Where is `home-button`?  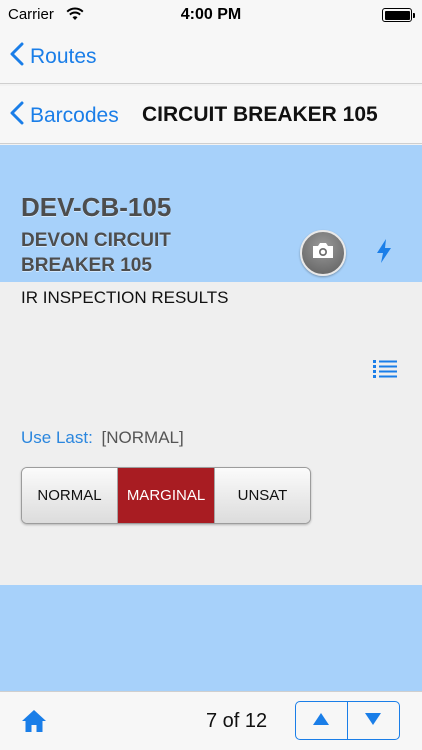
home-button is located at coordinates (34, 721).